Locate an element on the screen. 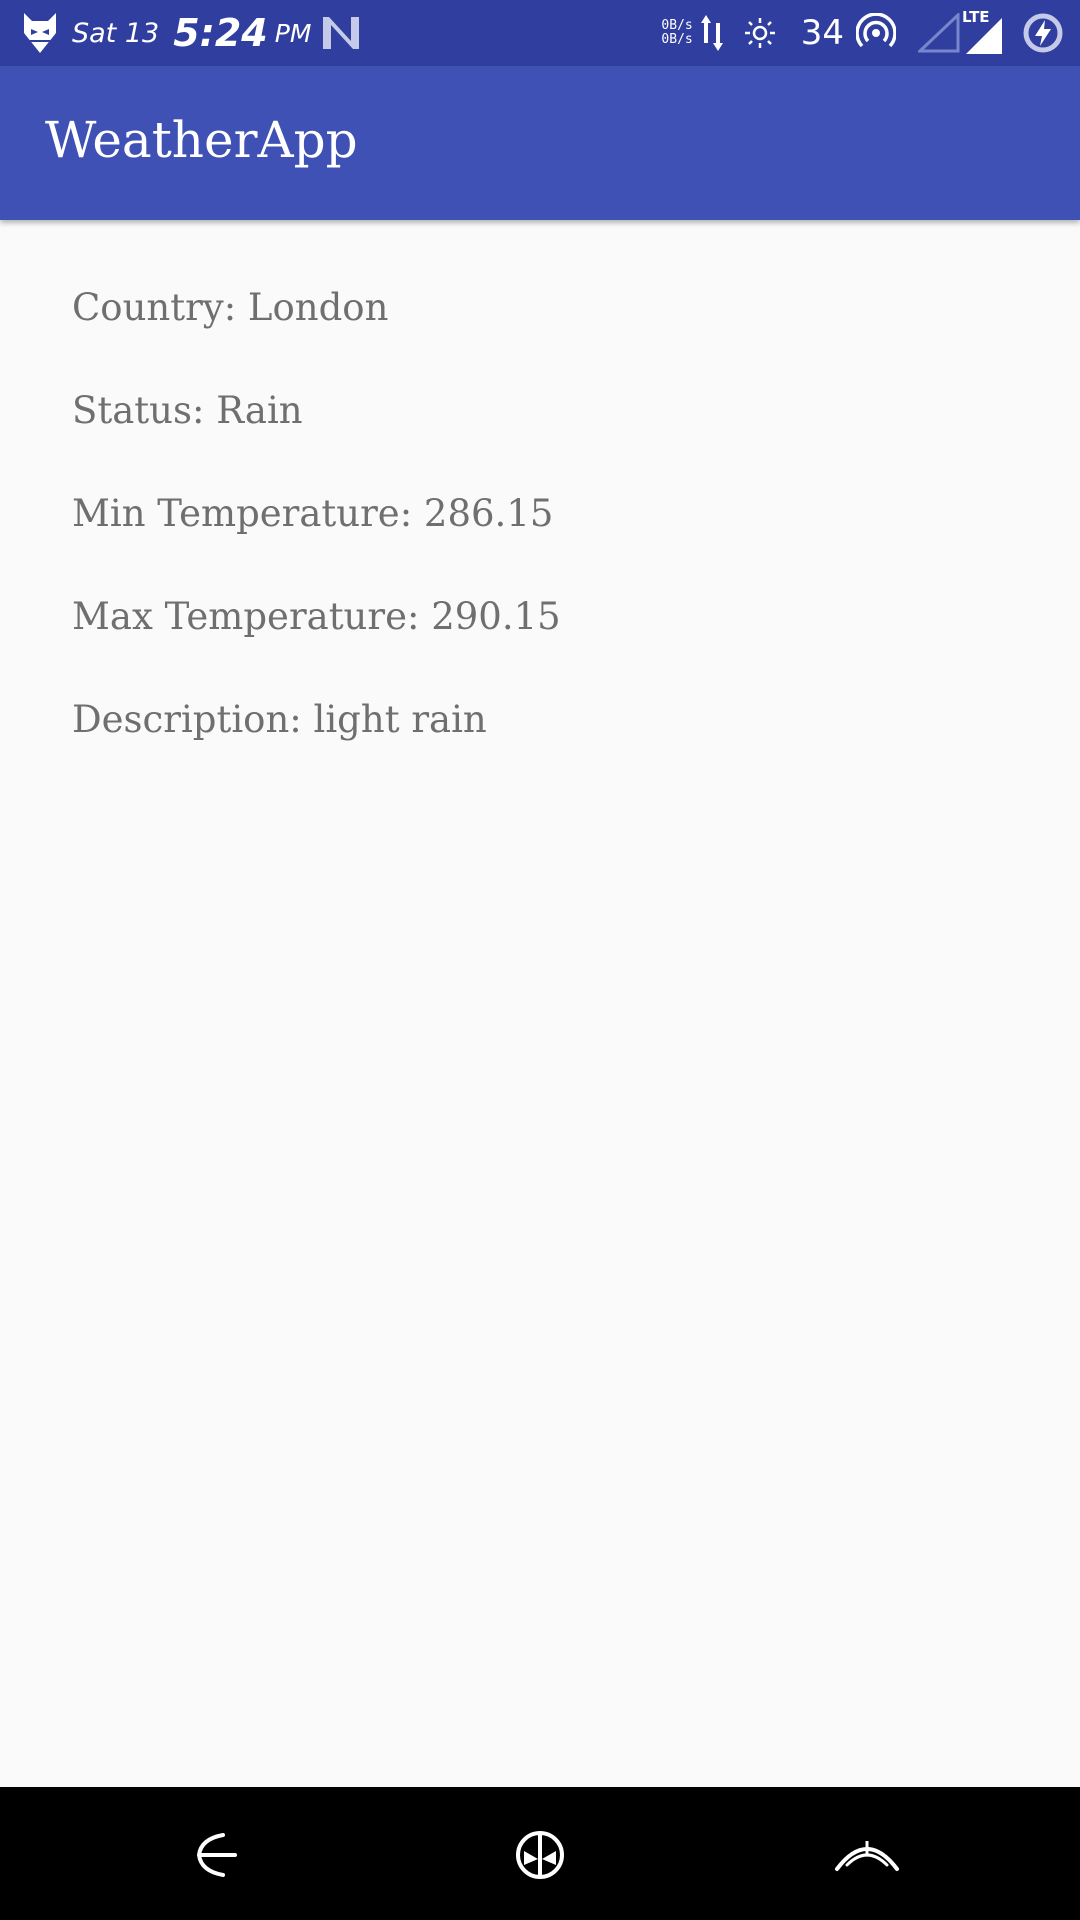 The width and height of the screenshot is (1080, 1920). status-text: Status: Rain is located at coordinates (187, 410).